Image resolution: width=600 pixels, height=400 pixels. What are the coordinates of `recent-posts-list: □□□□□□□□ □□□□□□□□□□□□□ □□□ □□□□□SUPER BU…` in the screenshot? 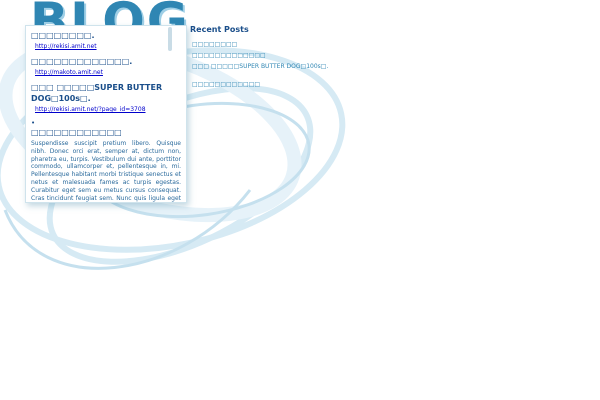 It's located at (265, 64).